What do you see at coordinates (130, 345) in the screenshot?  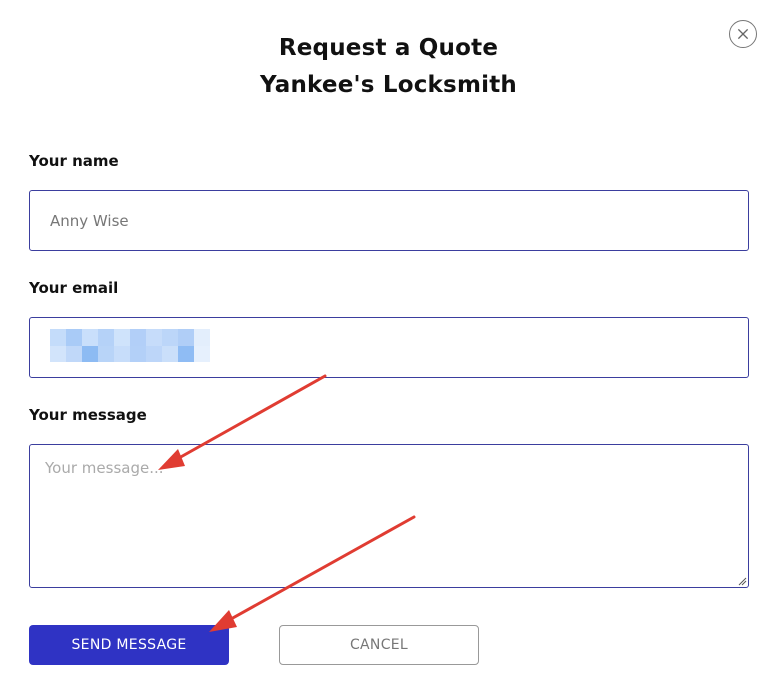 I see `email-redacted-value` at bounding box center [130, 345].